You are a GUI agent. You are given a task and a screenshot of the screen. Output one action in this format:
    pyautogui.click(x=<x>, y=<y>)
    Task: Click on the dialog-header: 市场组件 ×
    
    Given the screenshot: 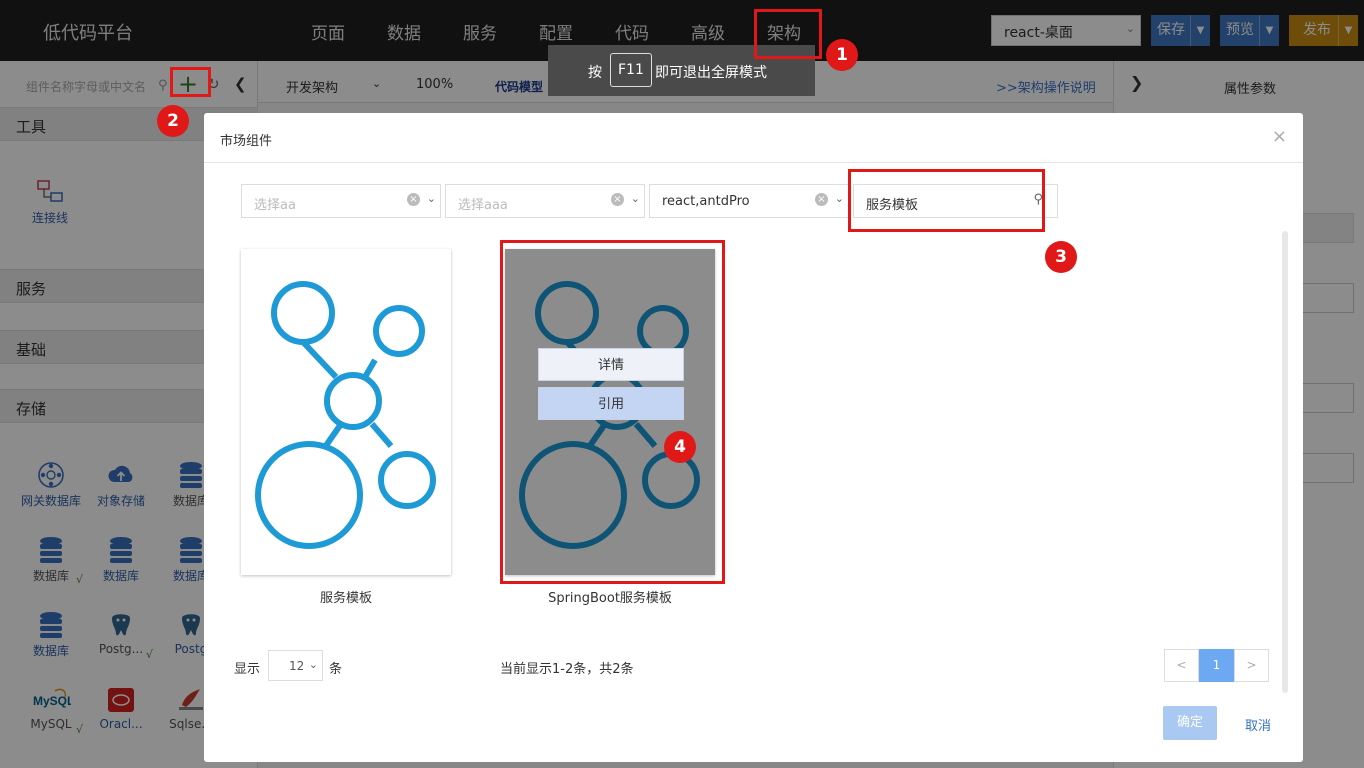 What is the action you would take?
    pyautogui.click(x=753, y=138)
    